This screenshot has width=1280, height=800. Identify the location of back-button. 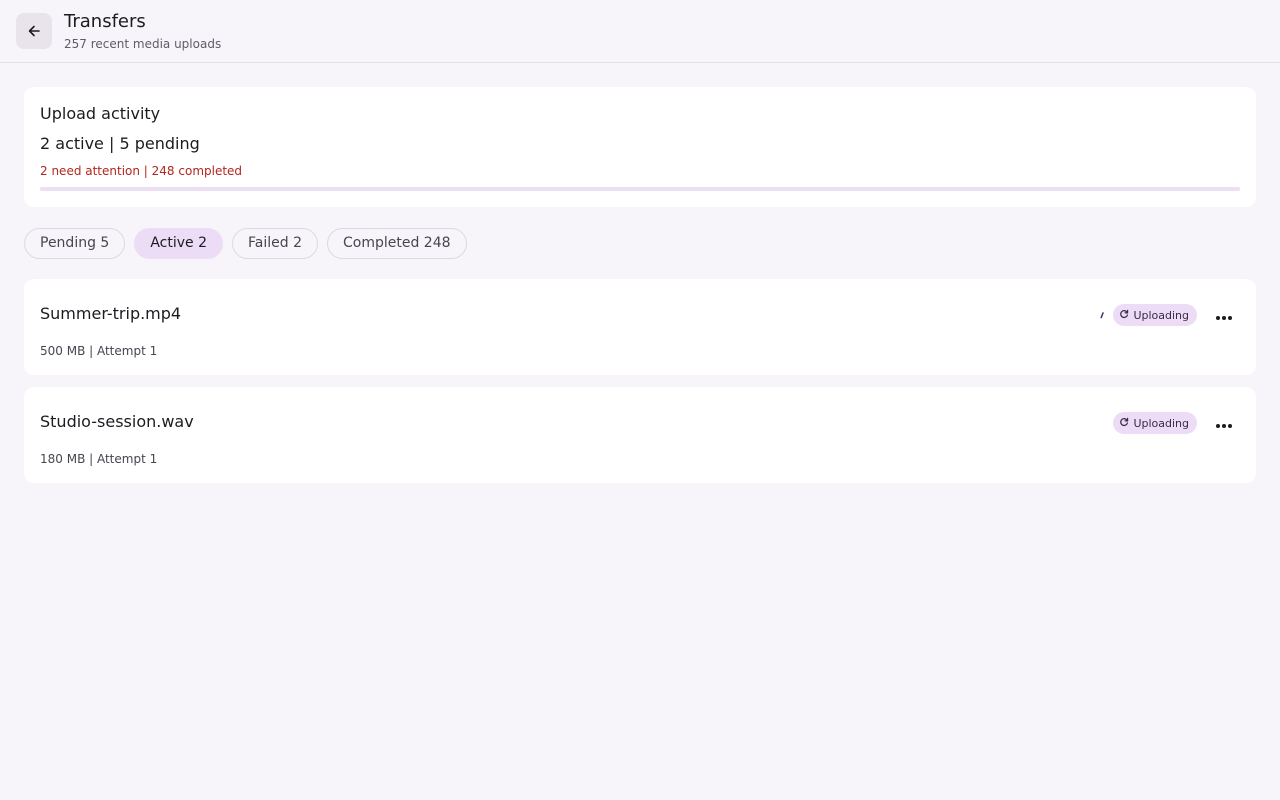
(34, 31).